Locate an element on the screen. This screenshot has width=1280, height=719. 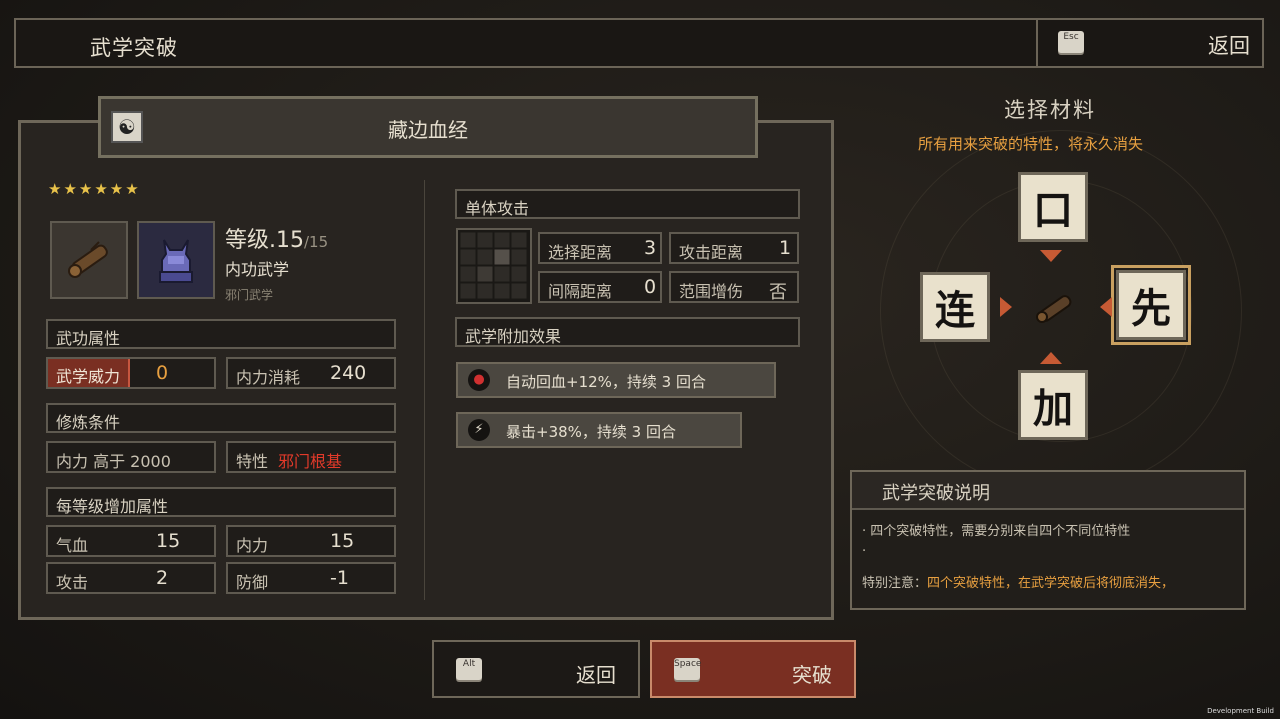
hp-cell: 气血 15 is located at coordinates (131, 541).